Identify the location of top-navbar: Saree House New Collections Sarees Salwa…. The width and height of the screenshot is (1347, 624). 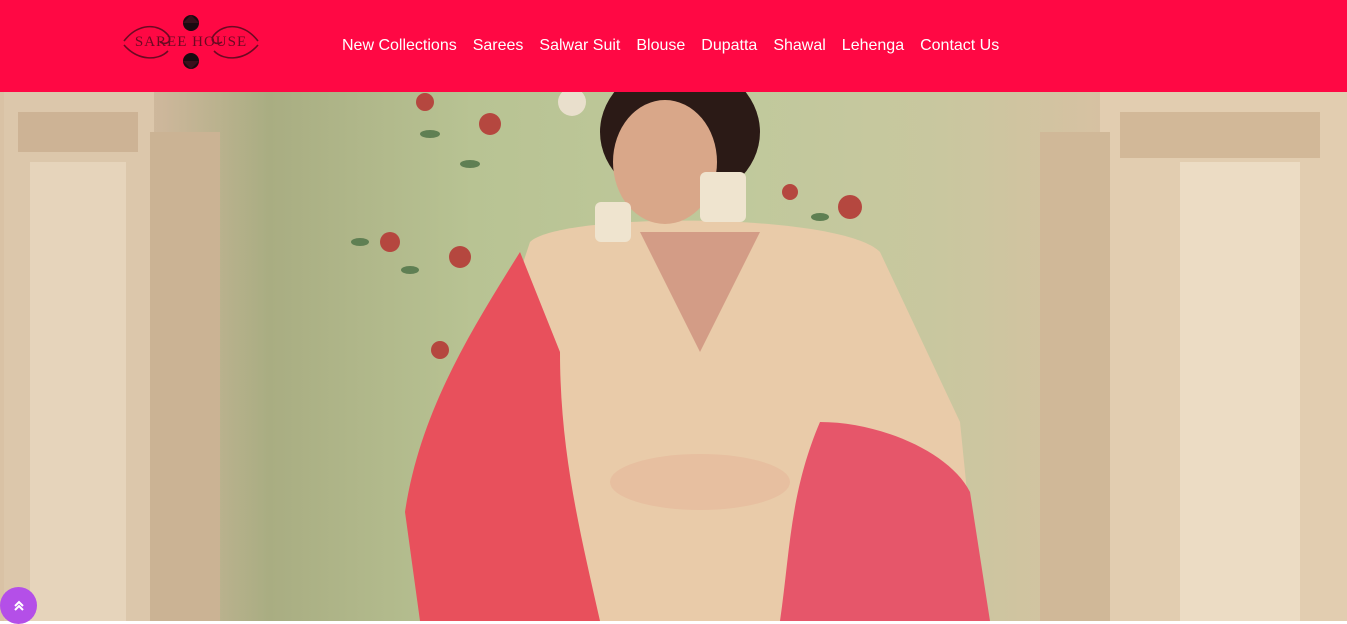
(673, 46).